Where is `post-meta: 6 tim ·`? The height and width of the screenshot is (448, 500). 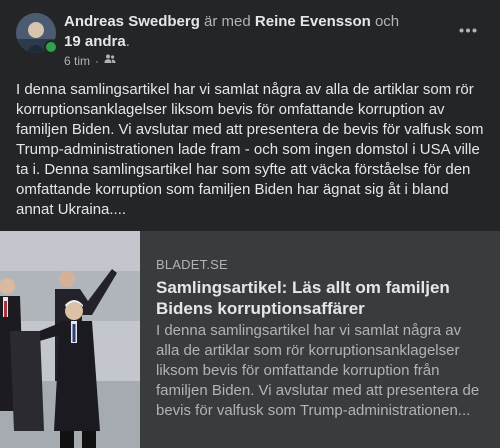
post-meta: 6 tim · is located at coordinates (90, 60).